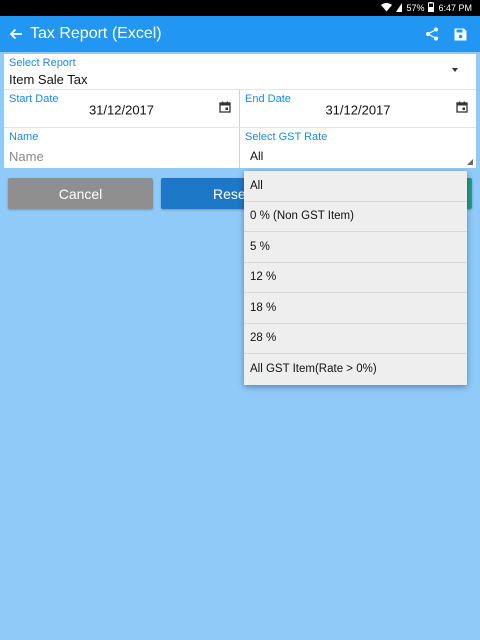  I want to click on end-date-field: End Date 31/12/2017, so click(358, 108).